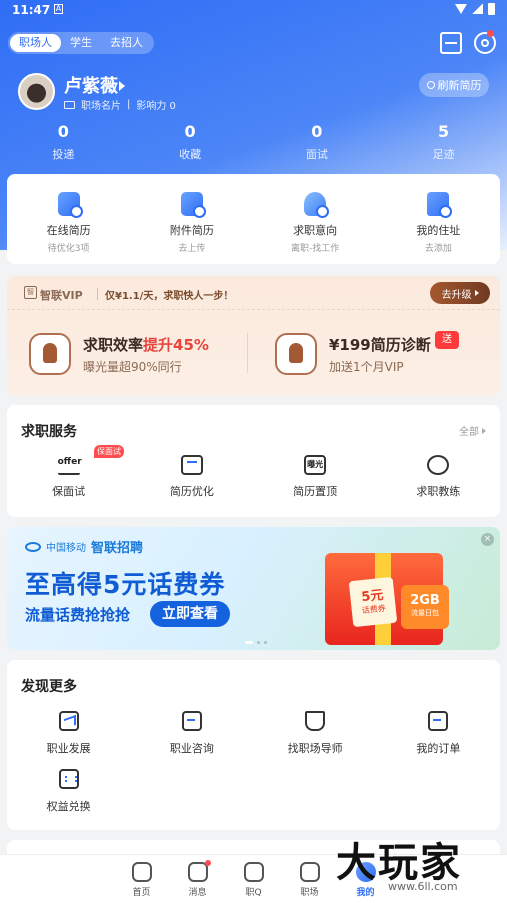 The height and width of the screenshot is (903, 507). What do you see at coordinates (444, 131) in the screenshot?
I see `stat-value: 5` at bounding box center [444, 131].